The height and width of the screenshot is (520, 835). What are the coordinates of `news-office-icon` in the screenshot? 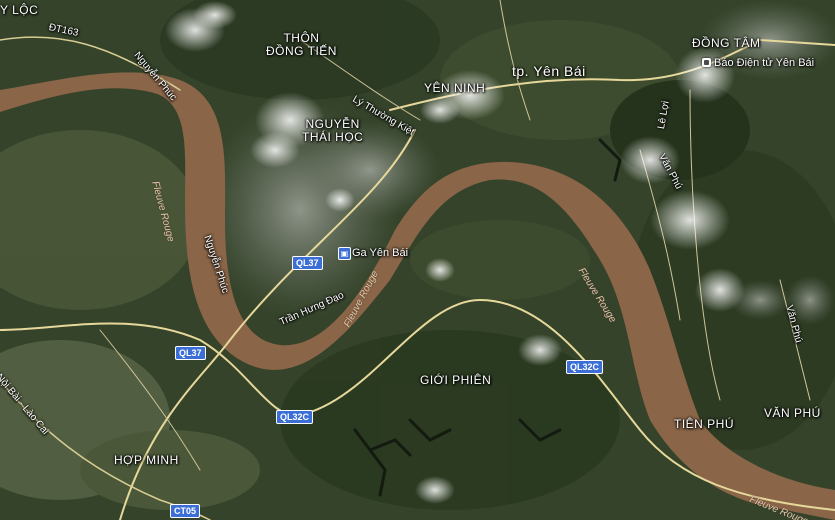 It's located at (706, 62).